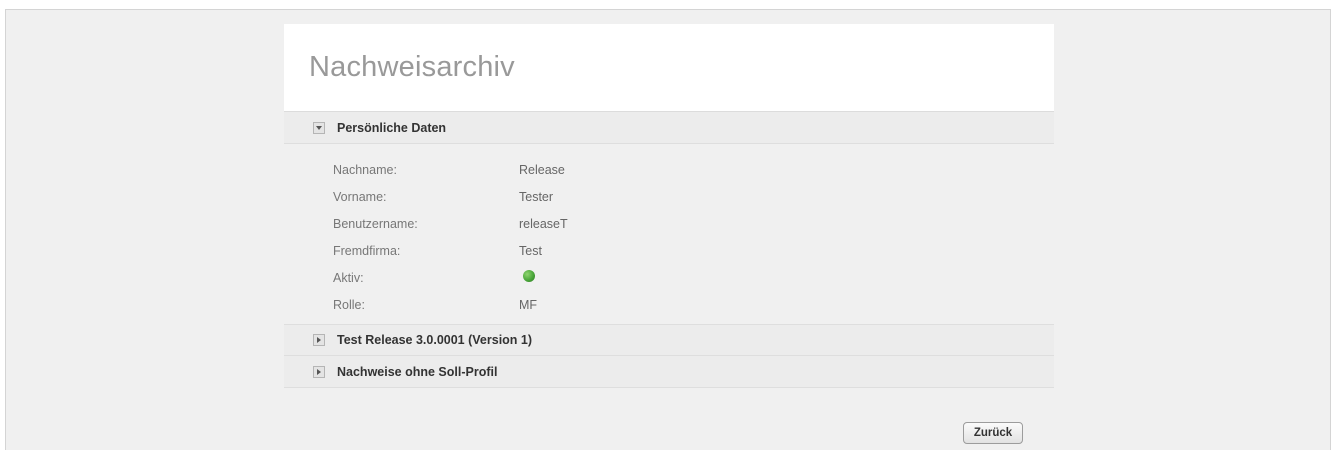 The width and height of the screenshot is (1338, 450). Describe the element at coordinates (669, 372) in the screenshot. I see `section-header-nachweise: Nachweise ohne Soll-Profil` at that location.